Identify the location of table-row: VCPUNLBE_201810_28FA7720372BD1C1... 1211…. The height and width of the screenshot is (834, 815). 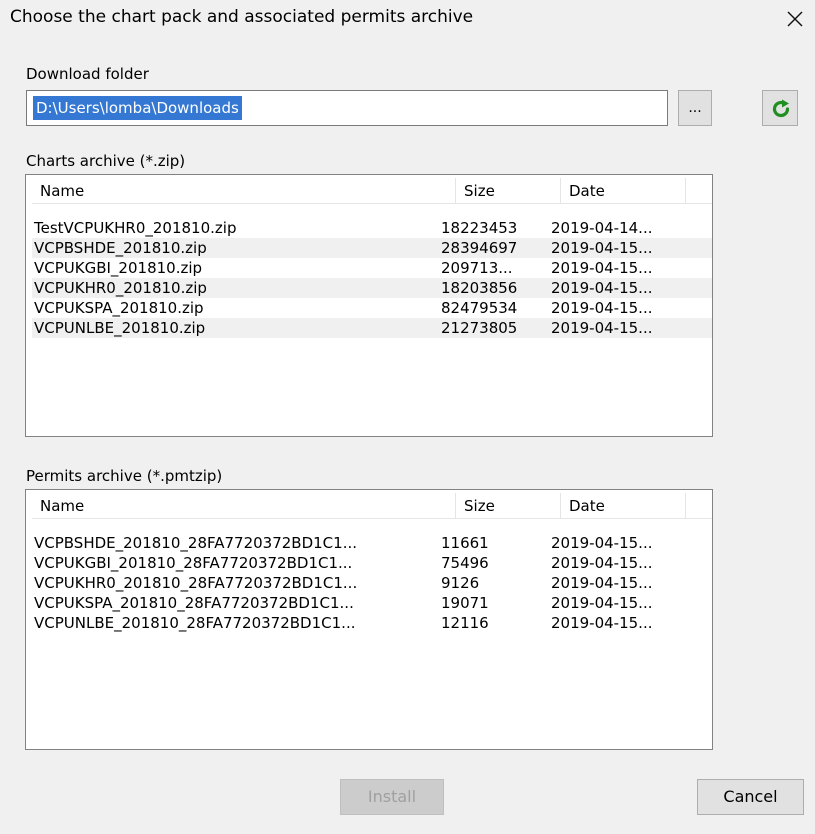
(372, 623).